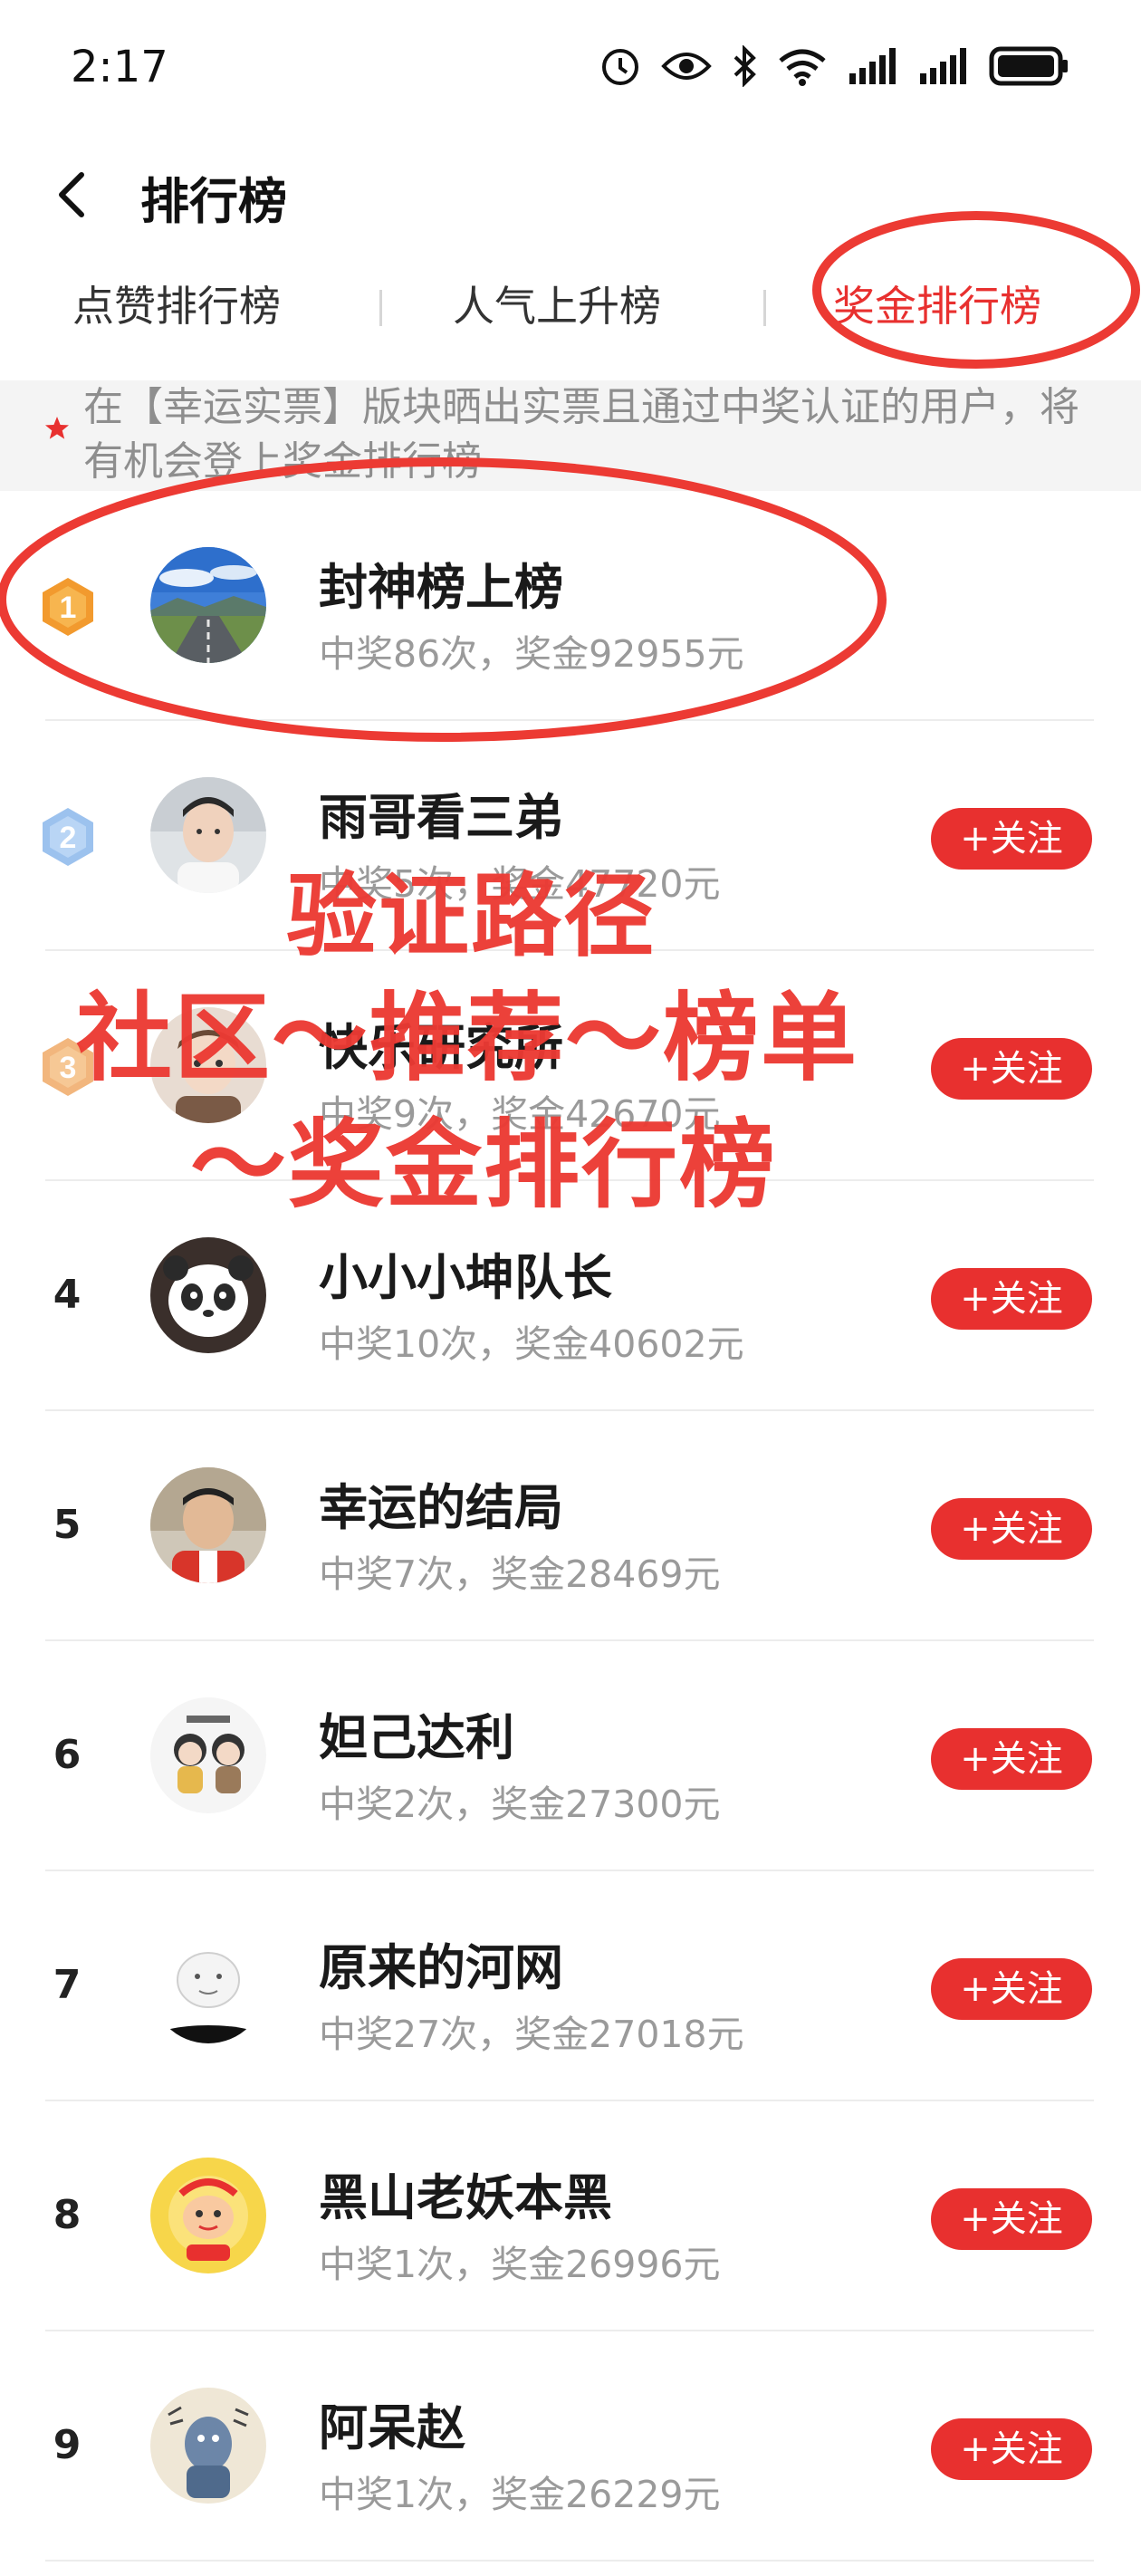 This screenshot has width=1141, height=2576. I want to click on user-stats: 中奖7次，奖金28469元, so click(520, 1574).